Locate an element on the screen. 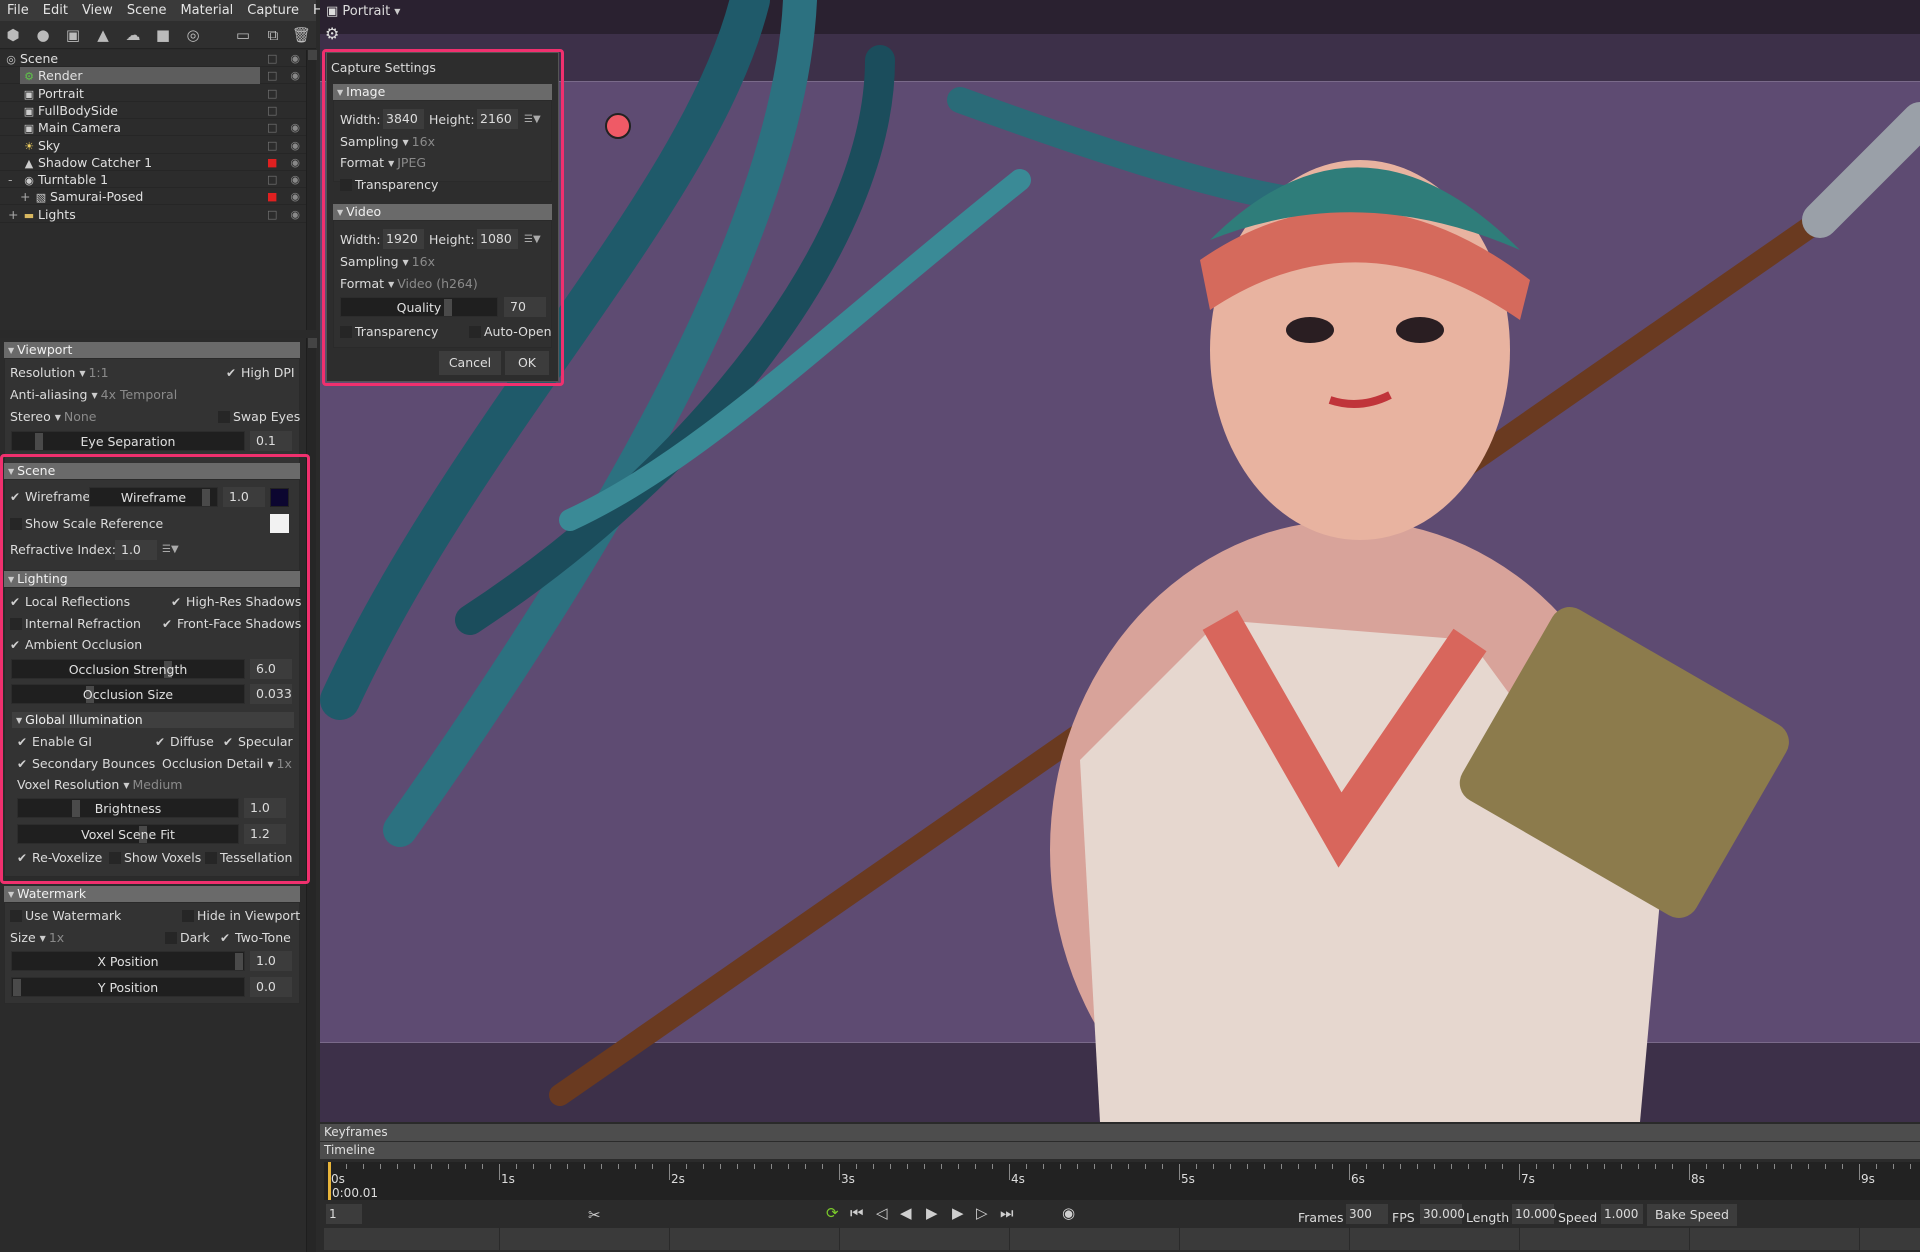 The image size is (1920, 1252). fps-input: 30.000 is located at coordinates (1442, 1214).